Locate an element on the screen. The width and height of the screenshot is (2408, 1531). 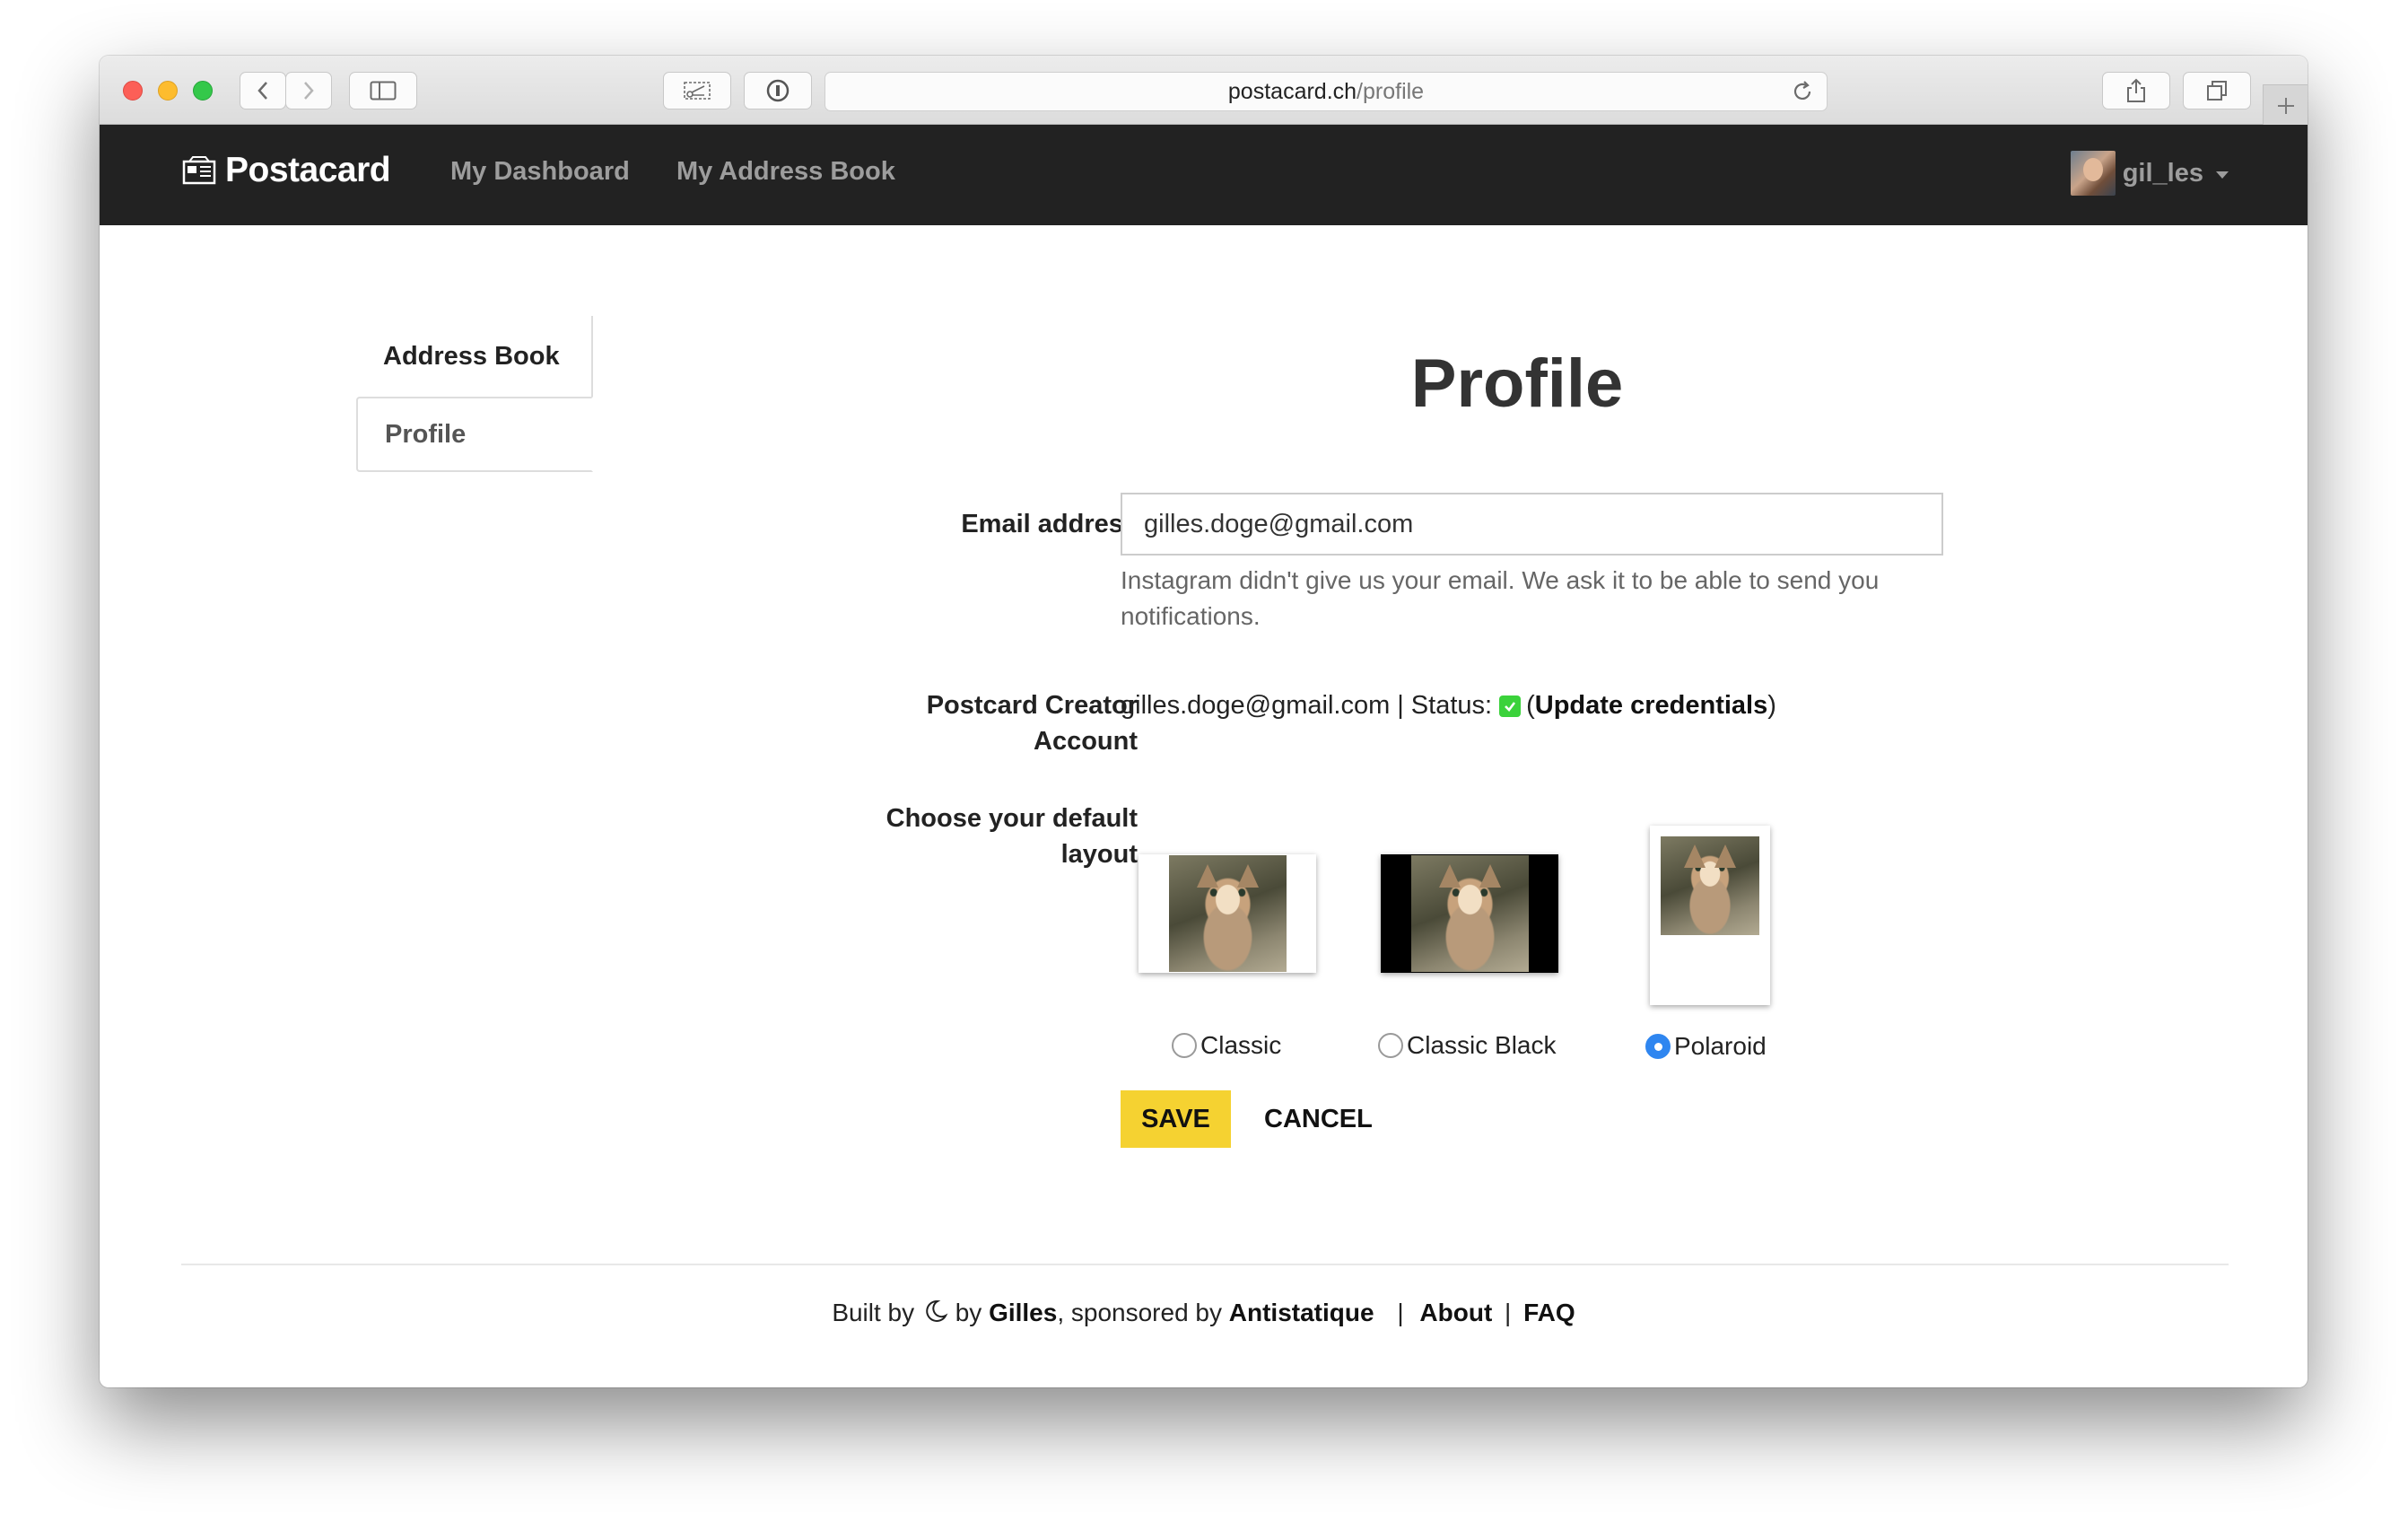
sidebar-toggle-button is located at coordinates (383, 90).